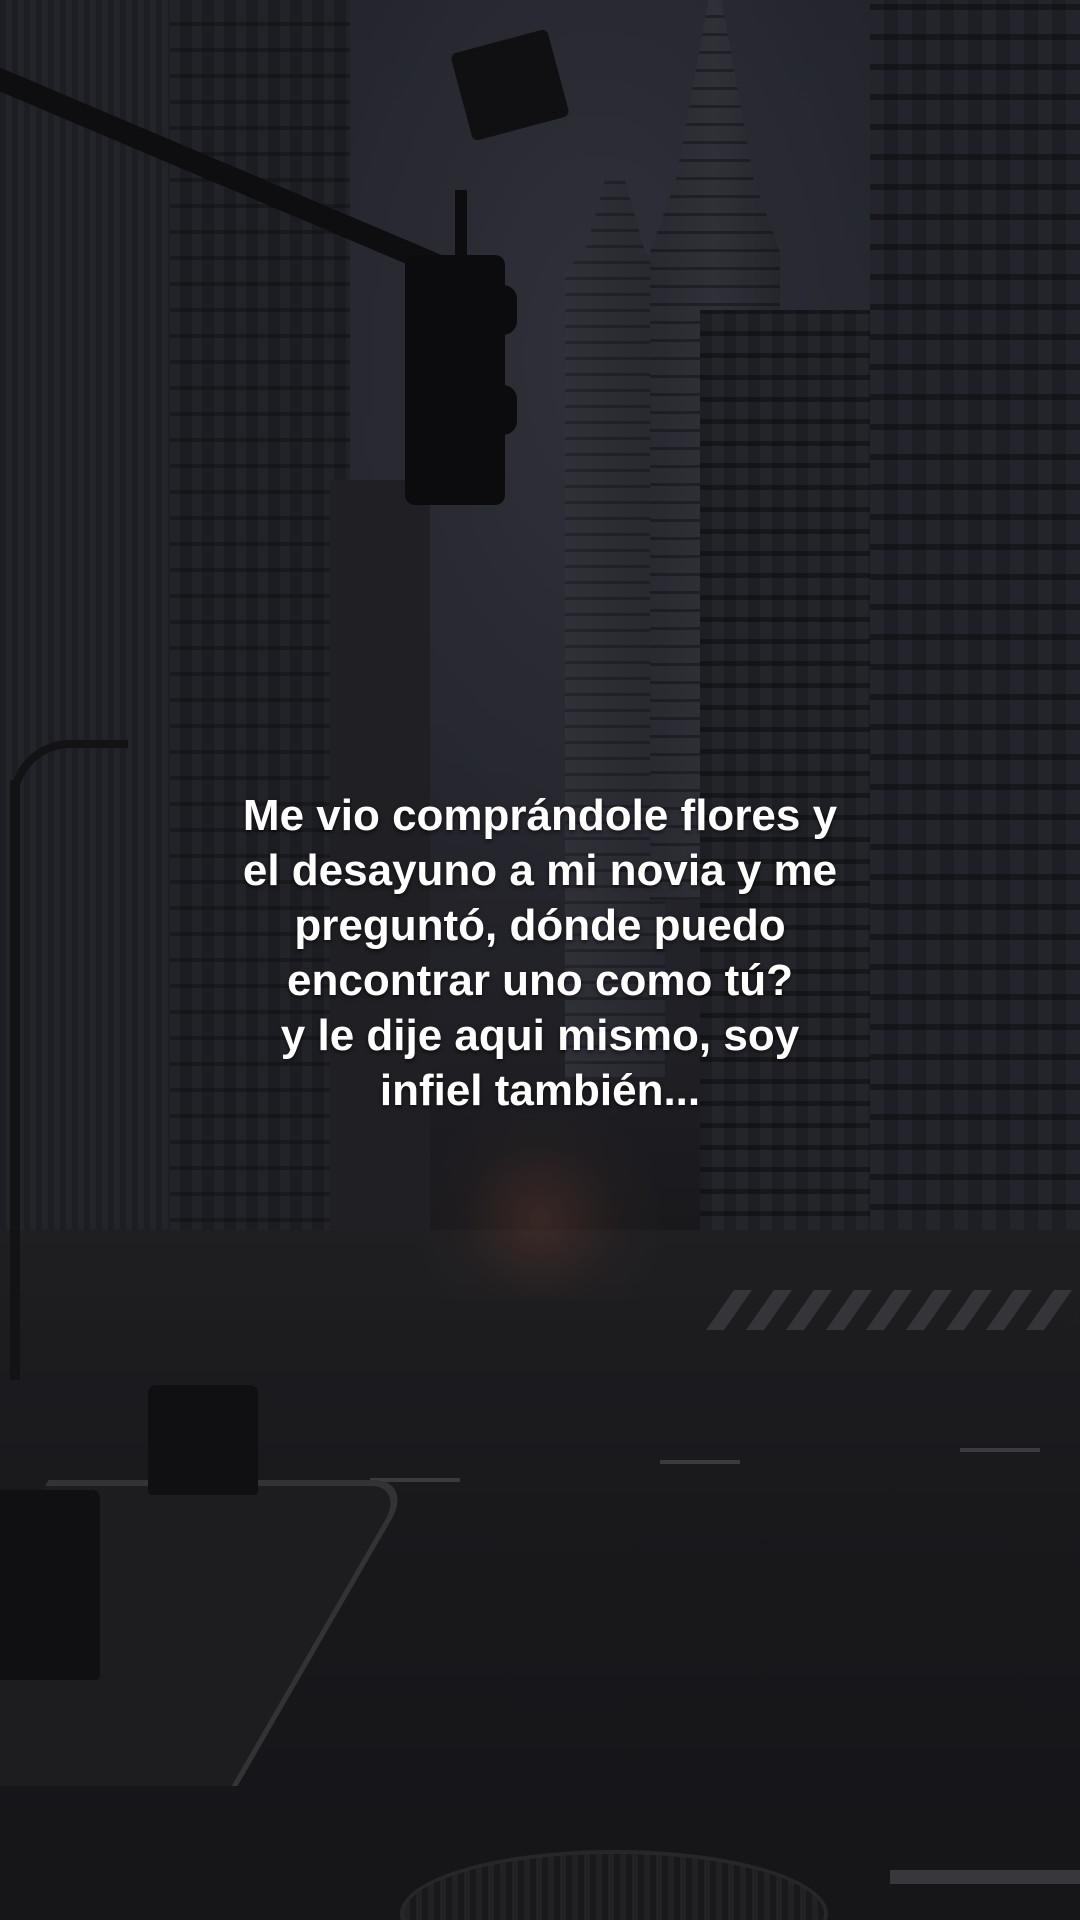  I want to click on caption-line: Me vio comprándole flores y, so click(540, 815).